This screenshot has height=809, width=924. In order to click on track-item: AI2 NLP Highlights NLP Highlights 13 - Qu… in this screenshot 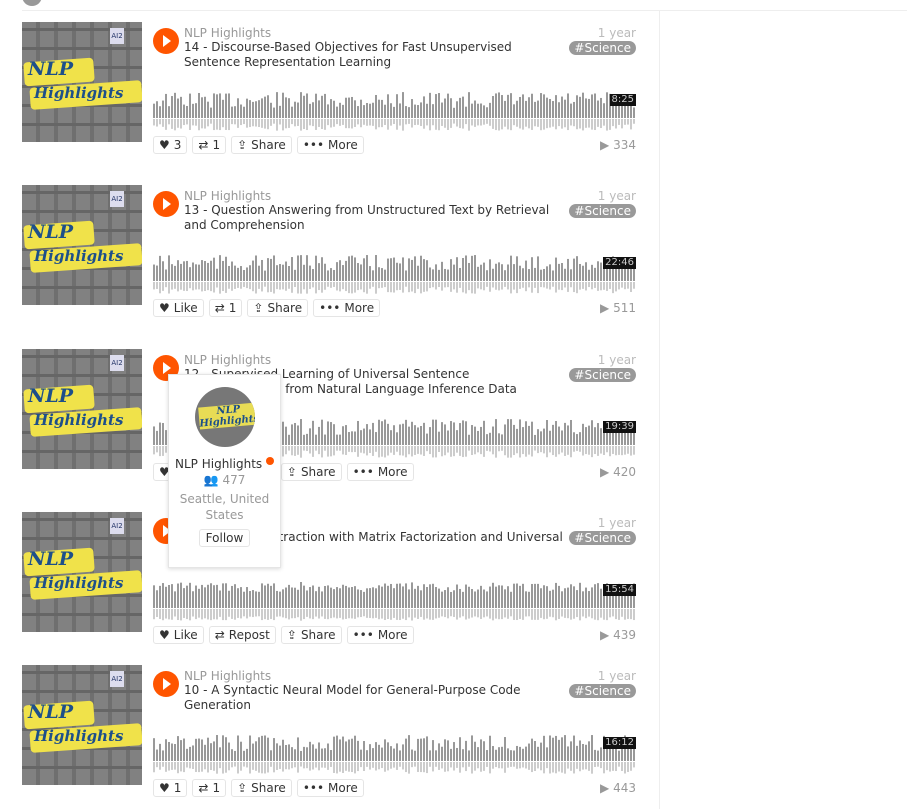, I will do `click(329, 251)`.